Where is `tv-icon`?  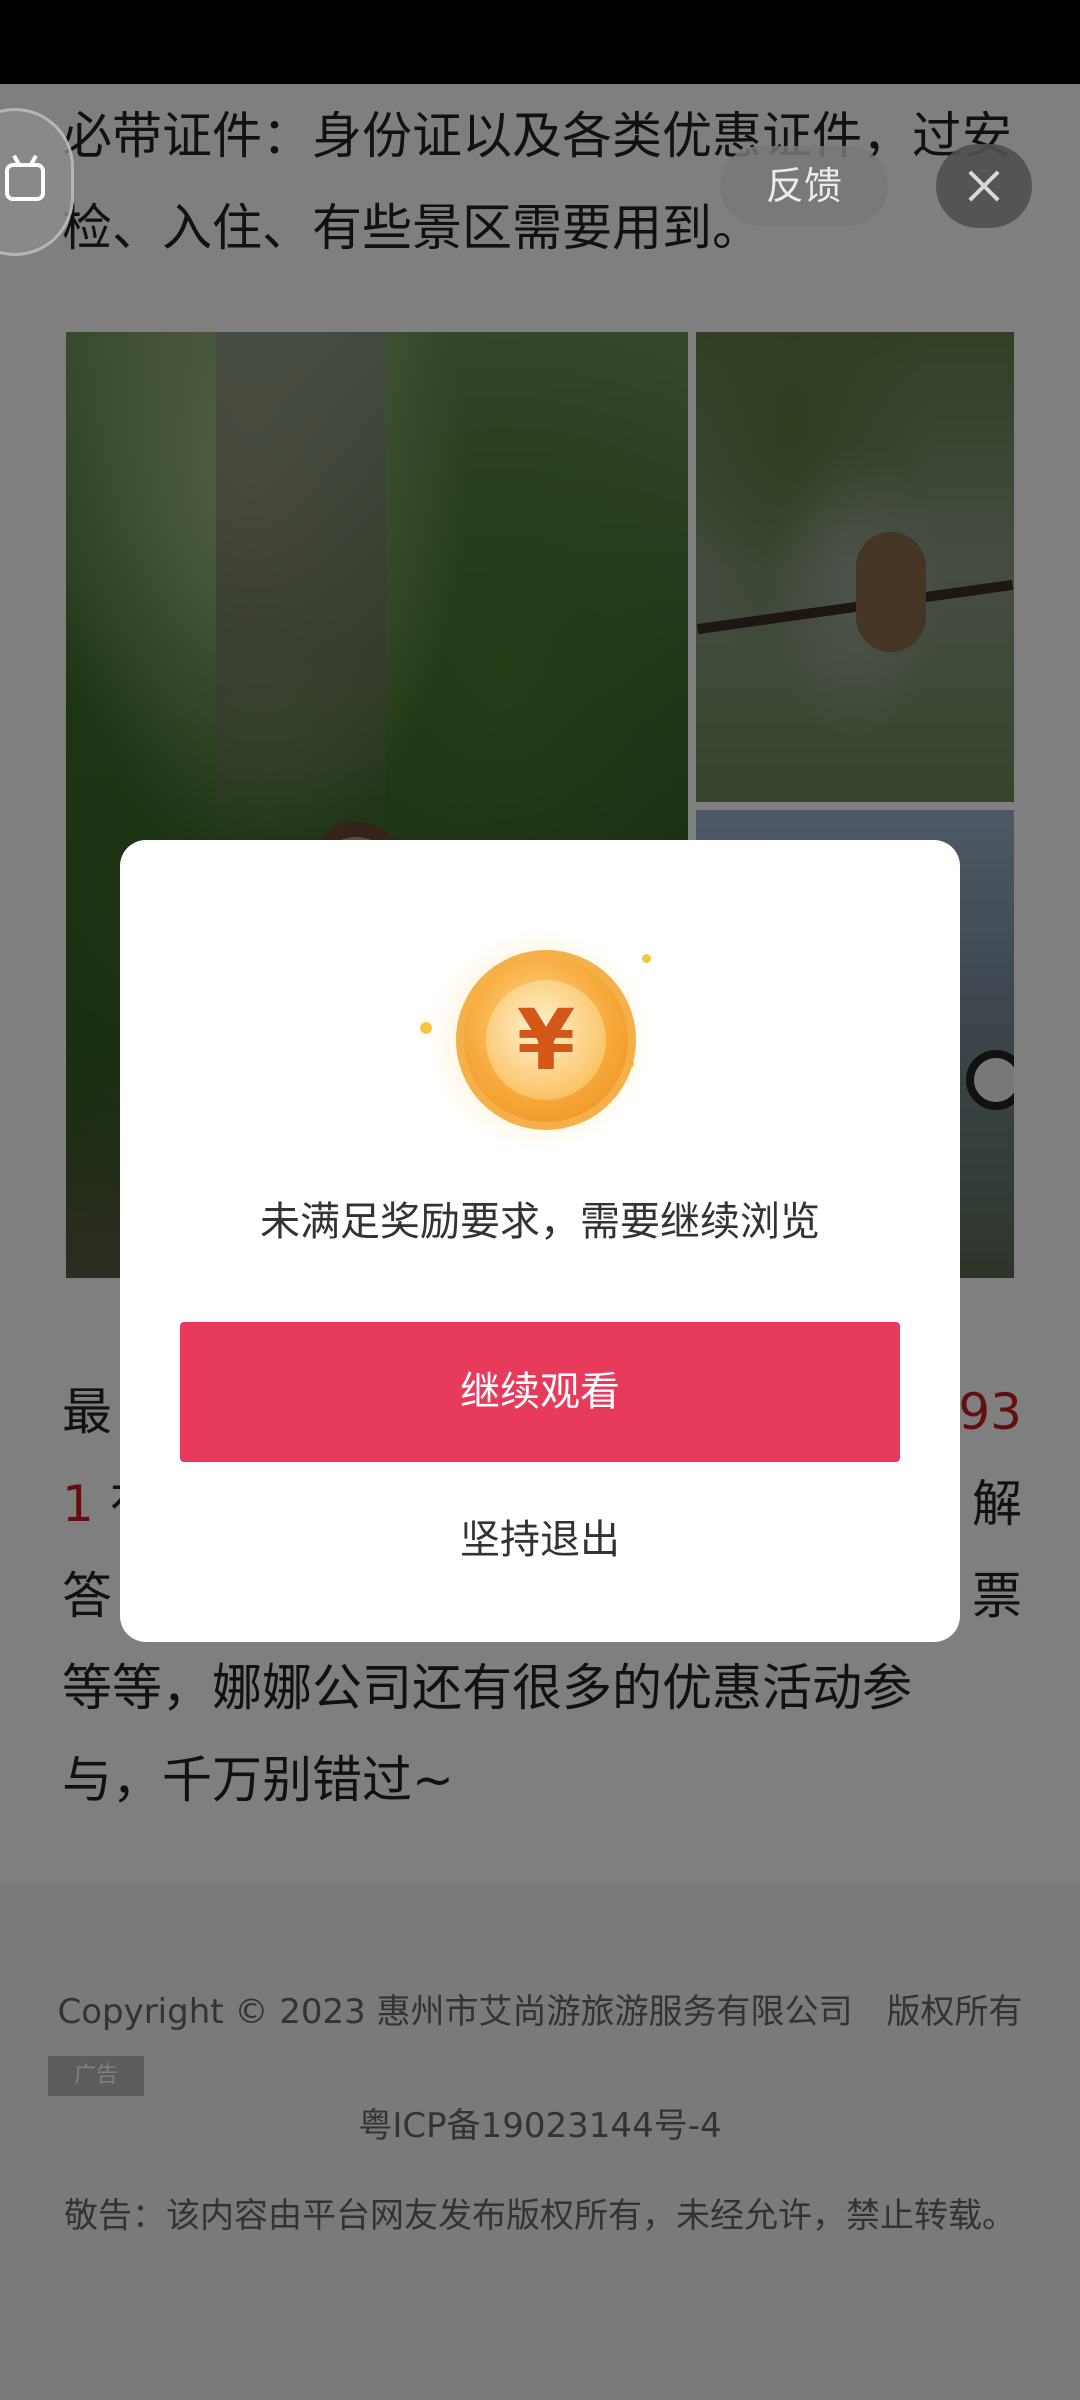
tv-icon is located at coordinates (25, 182).